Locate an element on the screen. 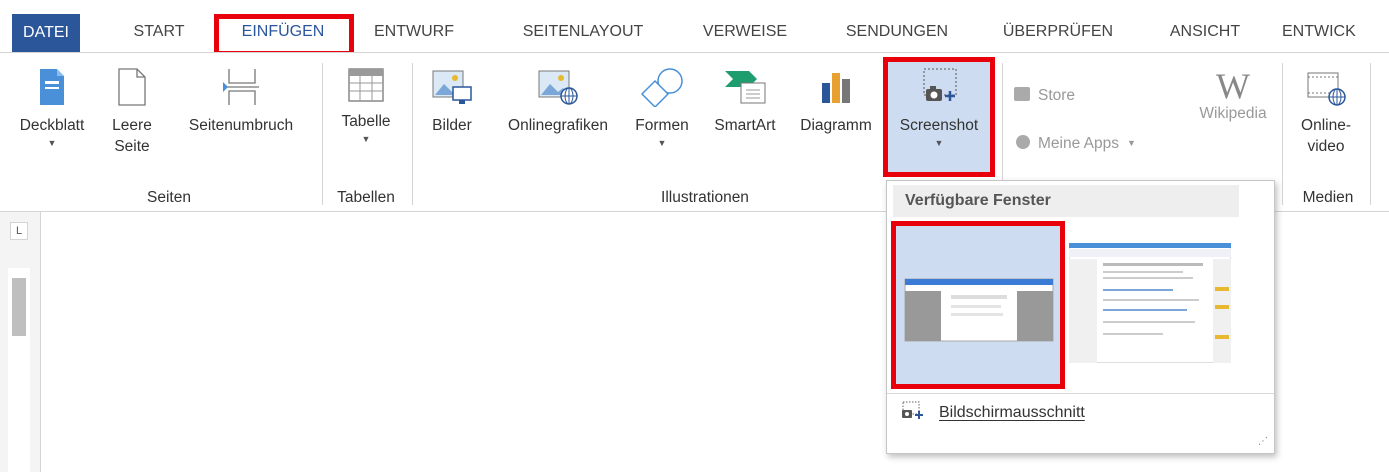 The width and height of the screenshot is (1389, 472). screenshot-label: Screenshot is located at coordinates (939, 125).